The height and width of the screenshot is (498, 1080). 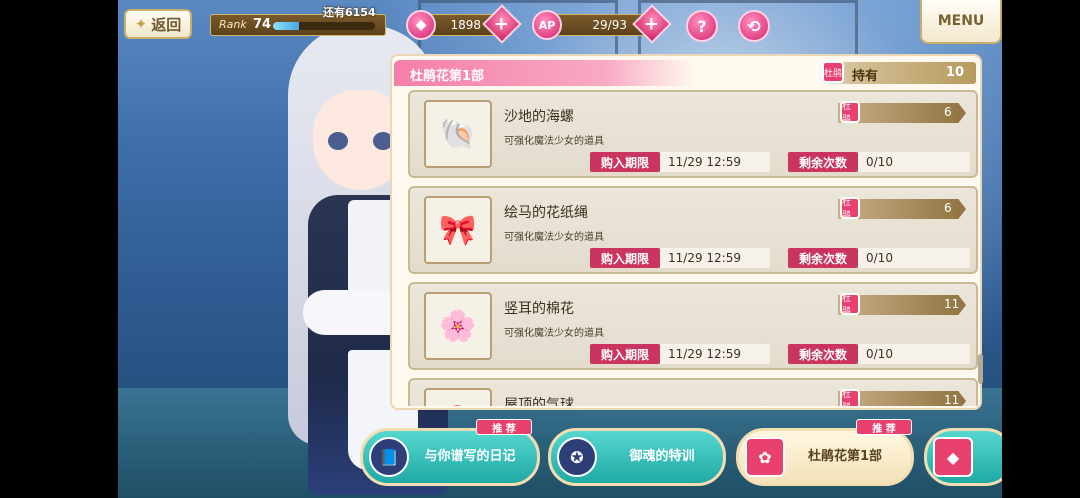 I want to click on right-black-bar, so click(x=1041, y=249).